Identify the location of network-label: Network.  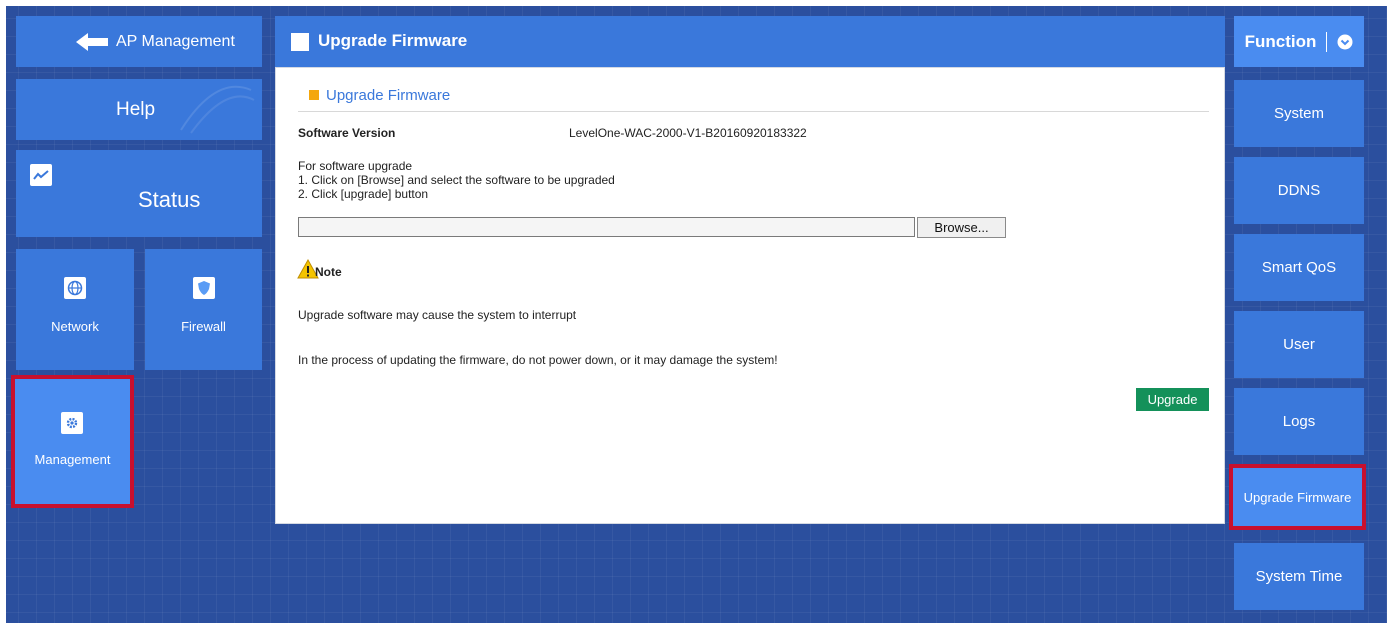
(75, 326).